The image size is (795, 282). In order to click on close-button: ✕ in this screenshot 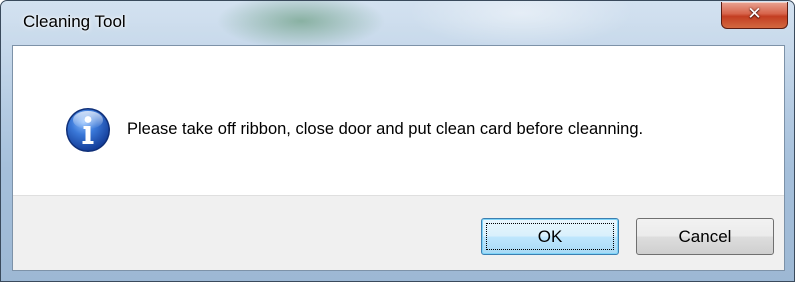, I will do `click(754, 15)`.